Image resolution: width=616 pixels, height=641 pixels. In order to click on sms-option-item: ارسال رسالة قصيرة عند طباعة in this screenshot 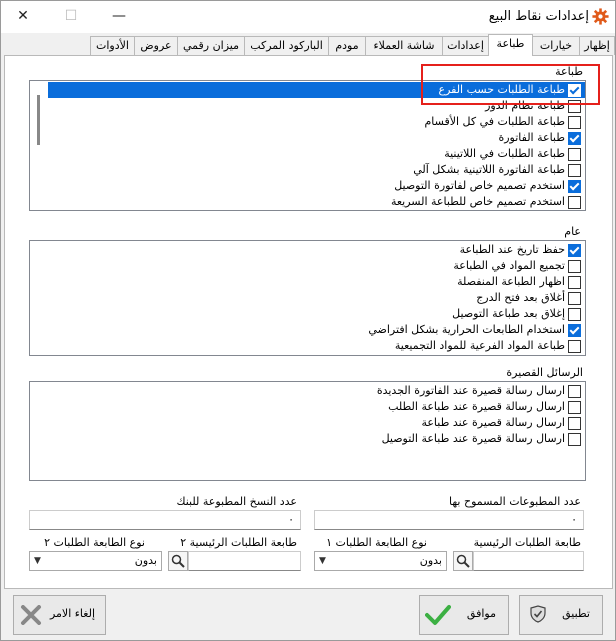, I will do `click(307, 423)`.